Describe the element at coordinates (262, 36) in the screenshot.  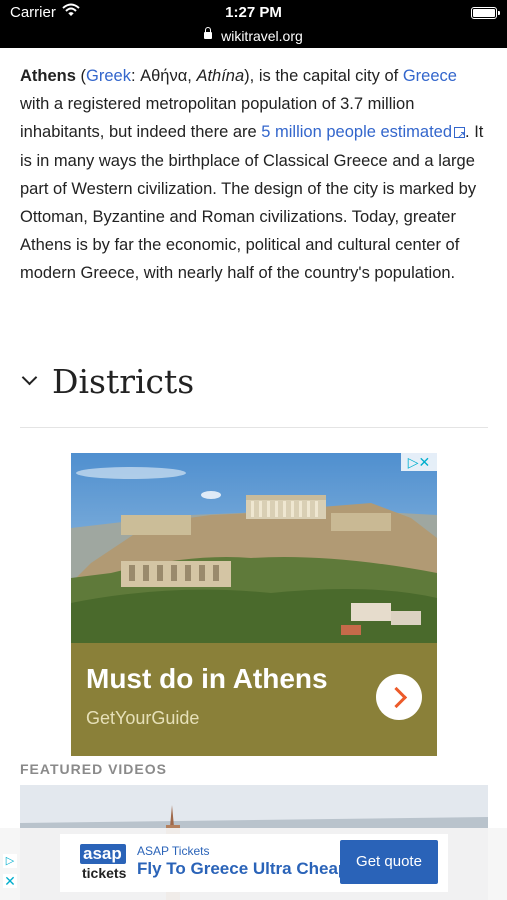
I see `url-text: wikitravel.org` at that location.